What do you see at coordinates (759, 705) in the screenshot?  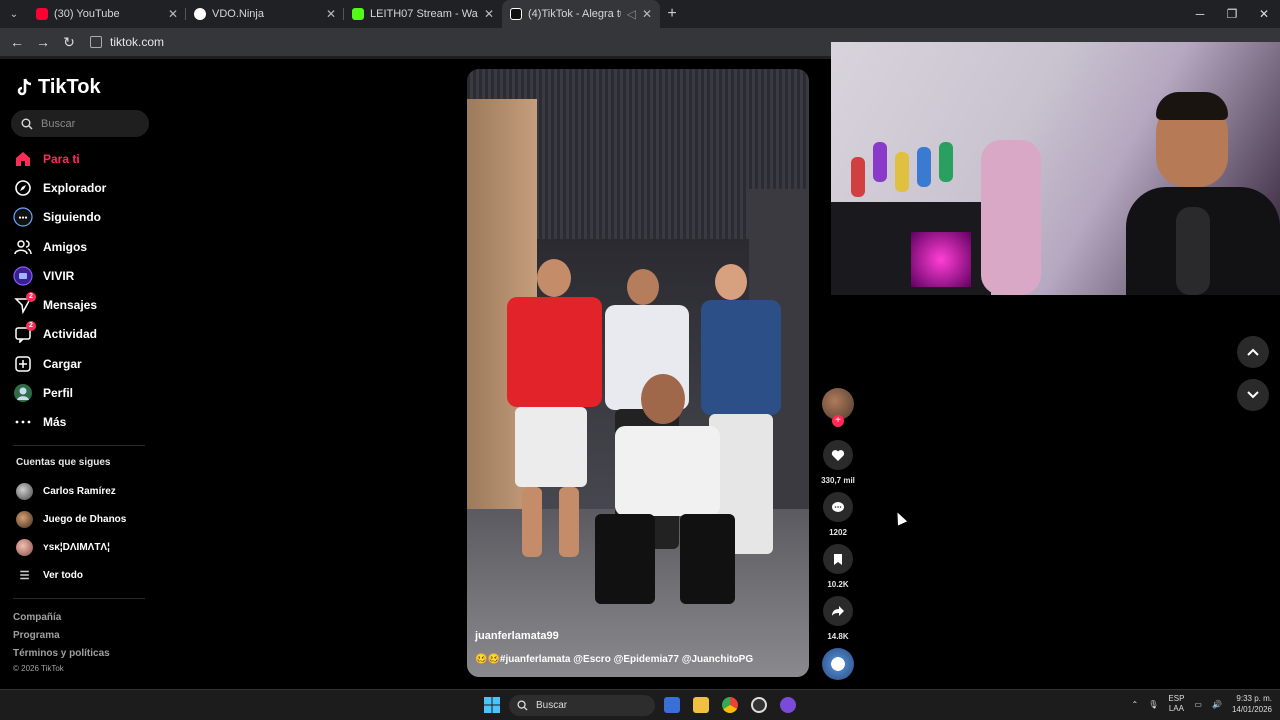 I see `obs-icon` at bounding box center [759, 705].